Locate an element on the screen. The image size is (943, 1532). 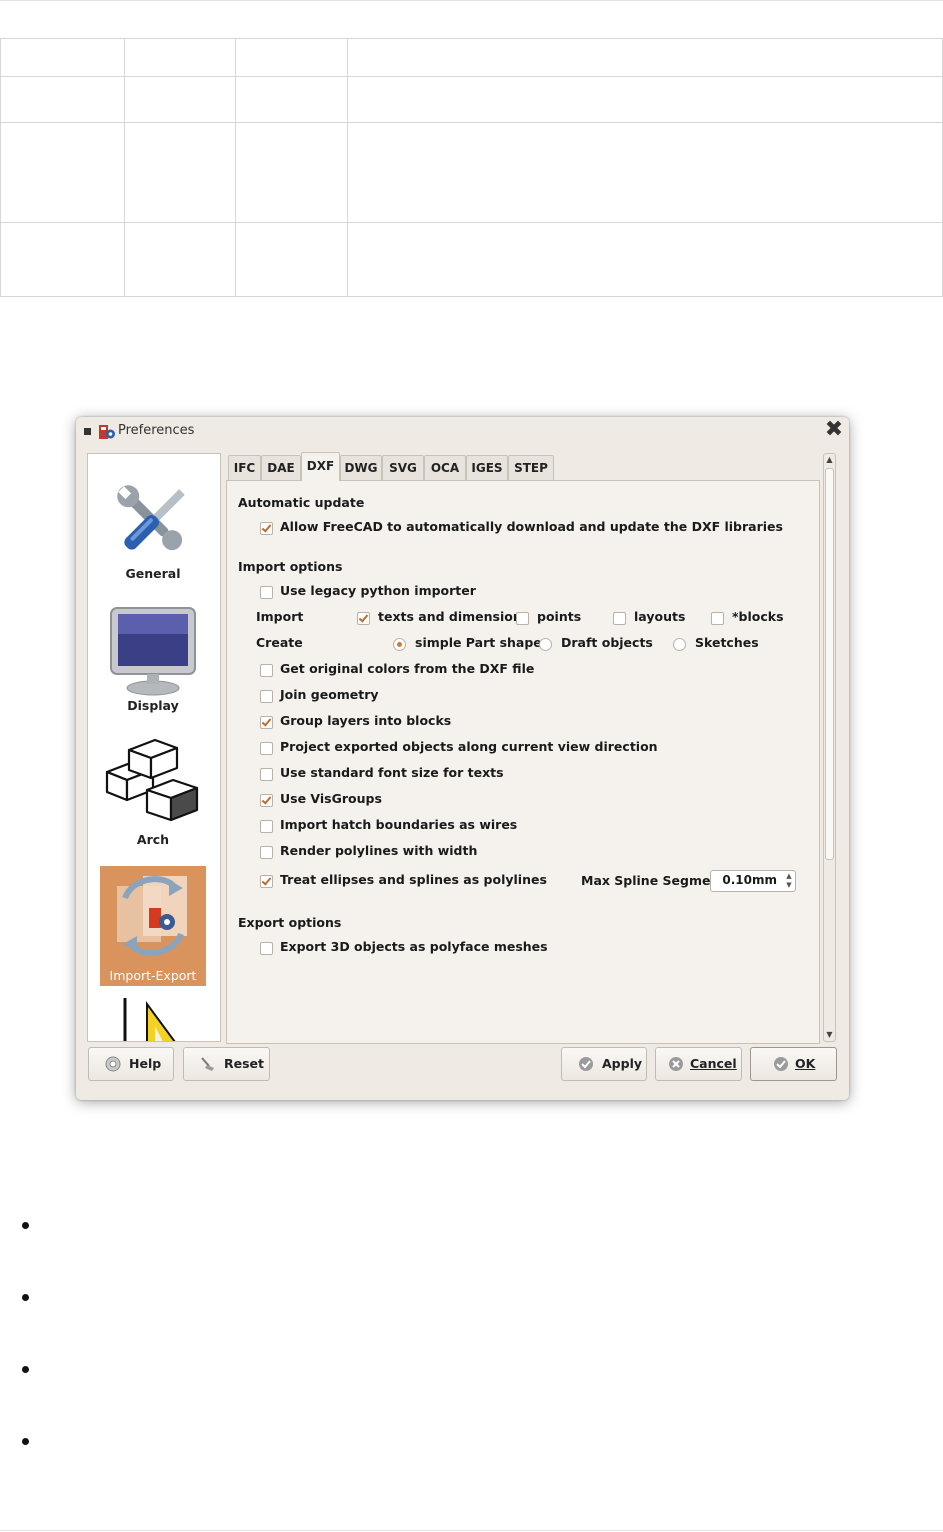
ok-label: OK is located at coordinates (805, 1063).